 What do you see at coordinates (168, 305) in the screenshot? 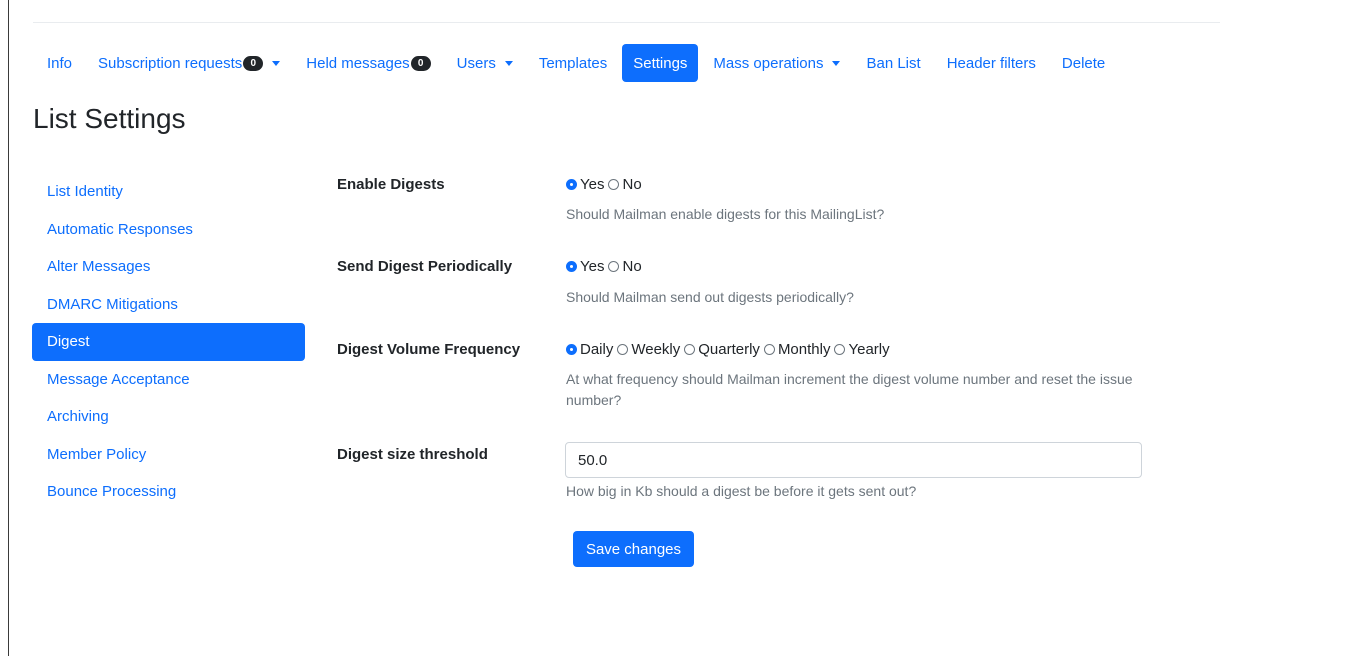
I see `sidebar-item-dmarc-mitigations: DMARC Mitigations` at bounding box center [168, 305].